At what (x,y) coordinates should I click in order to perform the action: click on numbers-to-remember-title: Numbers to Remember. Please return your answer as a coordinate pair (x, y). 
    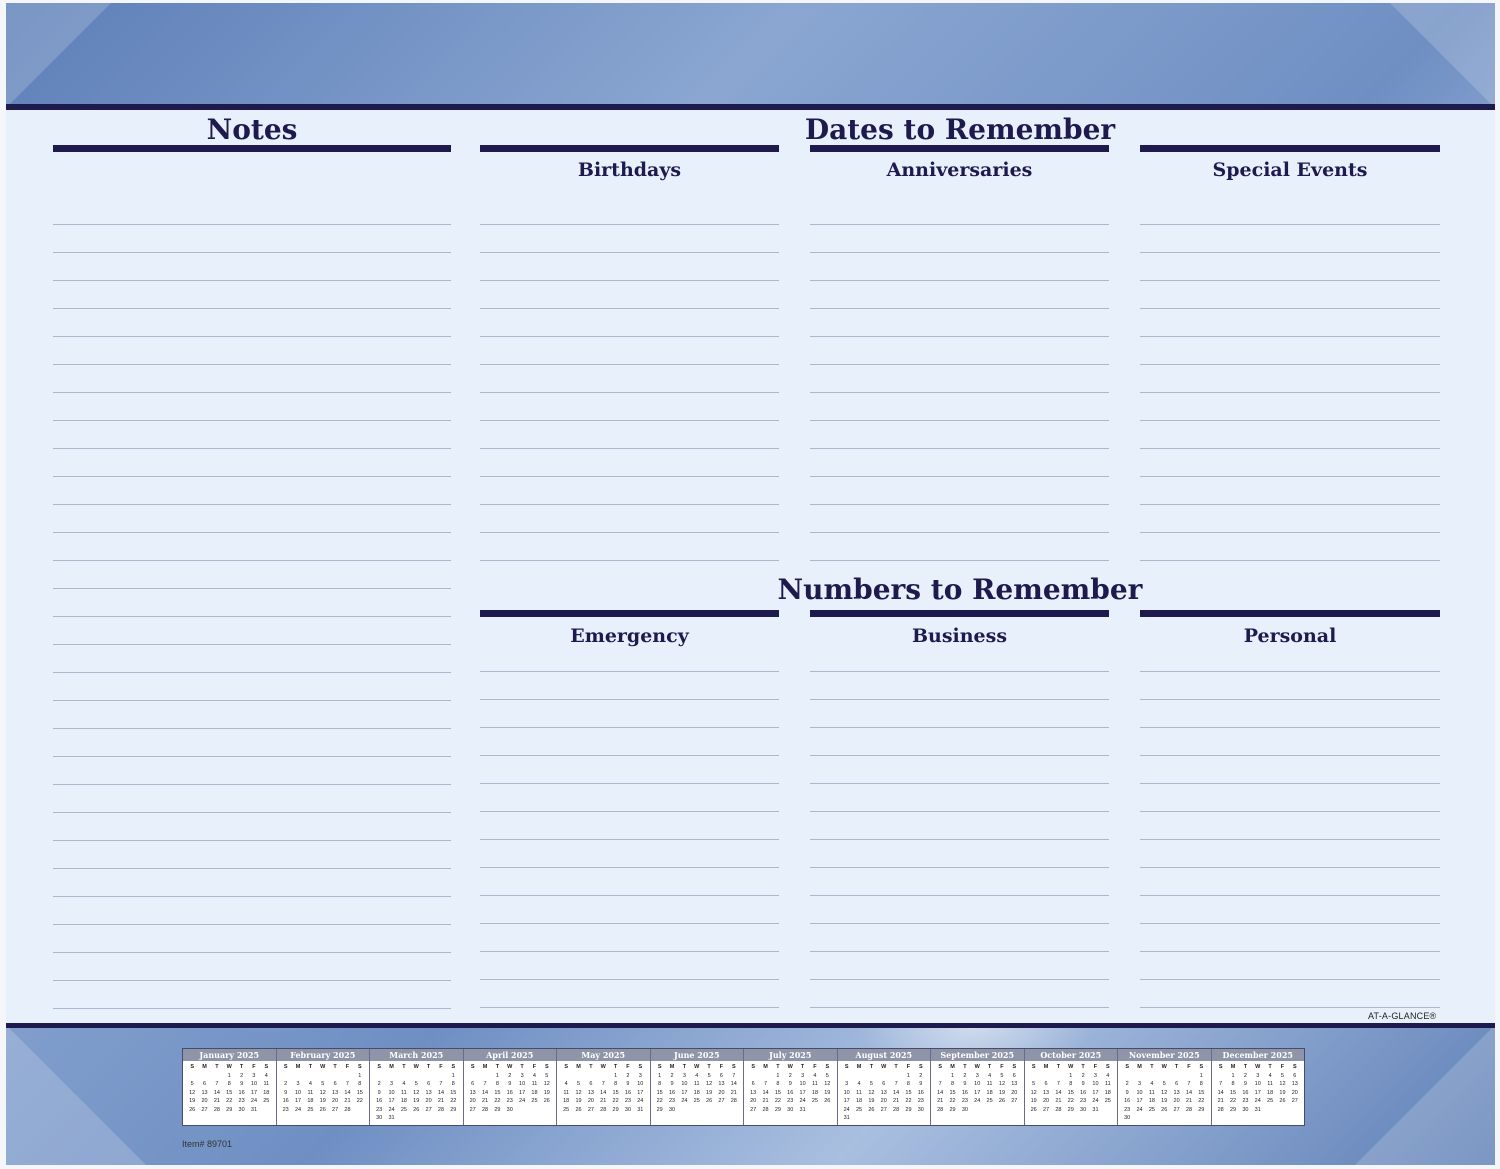
    Looking at the image, I should click on (960, 589).